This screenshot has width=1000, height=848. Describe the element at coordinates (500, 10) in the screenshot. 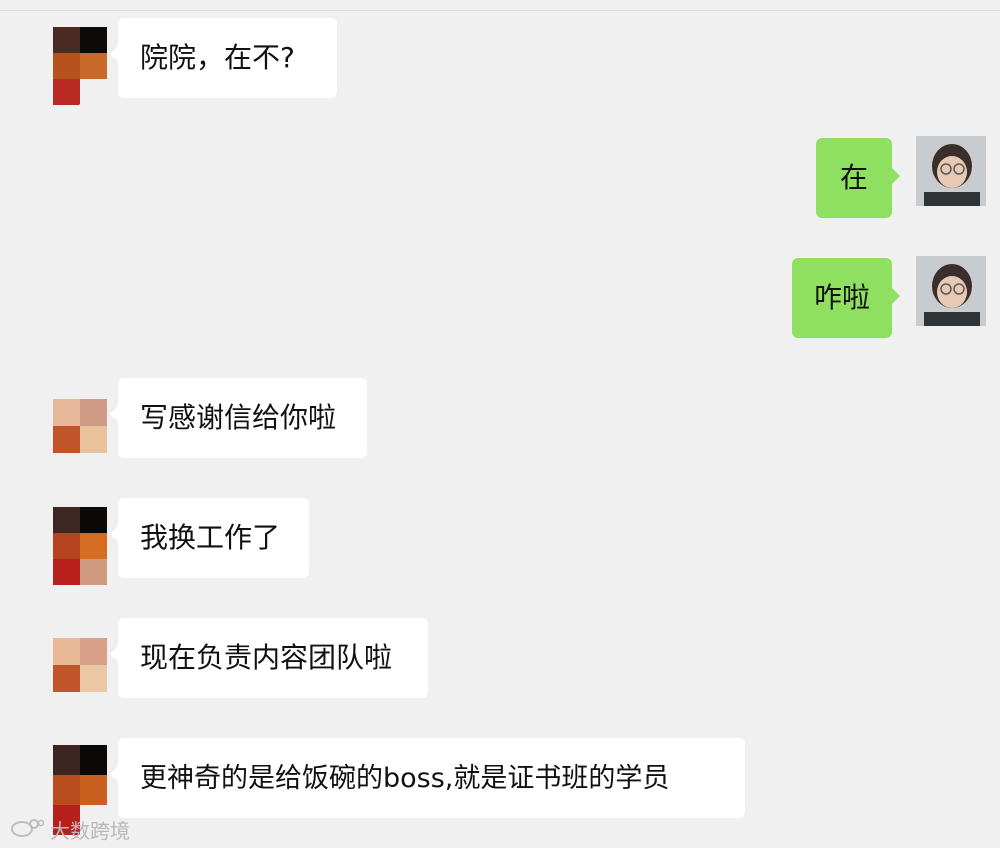

I see `top-divider` at that location.